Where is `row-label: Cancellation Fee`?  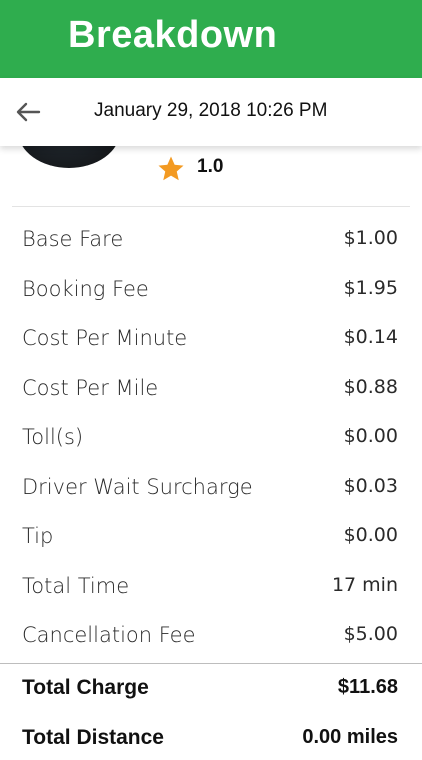 row-label: Cancellation Fee is located at coordinates (109, 635).